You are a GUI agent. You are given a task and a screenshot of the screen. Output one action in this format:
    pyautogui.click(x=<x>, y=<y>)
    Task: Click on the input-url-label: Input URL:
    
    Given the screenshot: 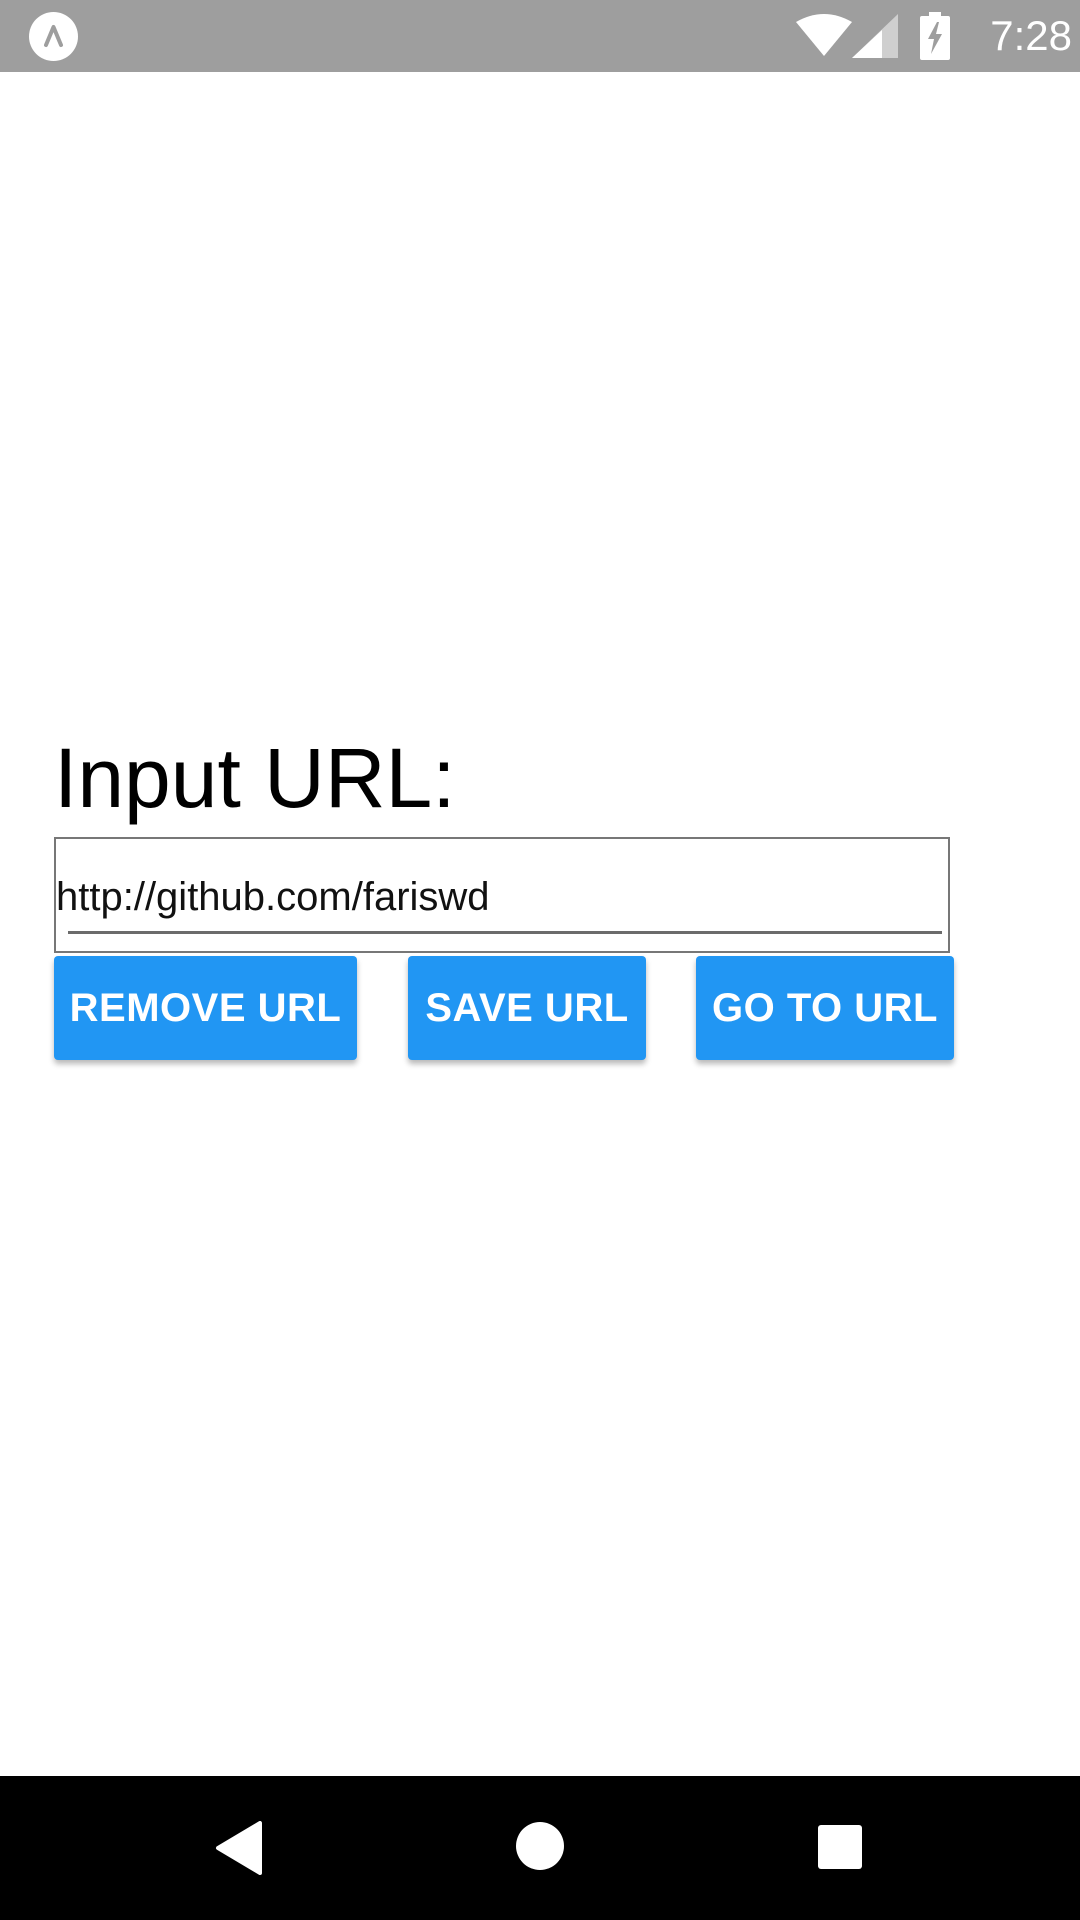 What is the action you would take?
    pyautogui.click(x=255, y=778)
    